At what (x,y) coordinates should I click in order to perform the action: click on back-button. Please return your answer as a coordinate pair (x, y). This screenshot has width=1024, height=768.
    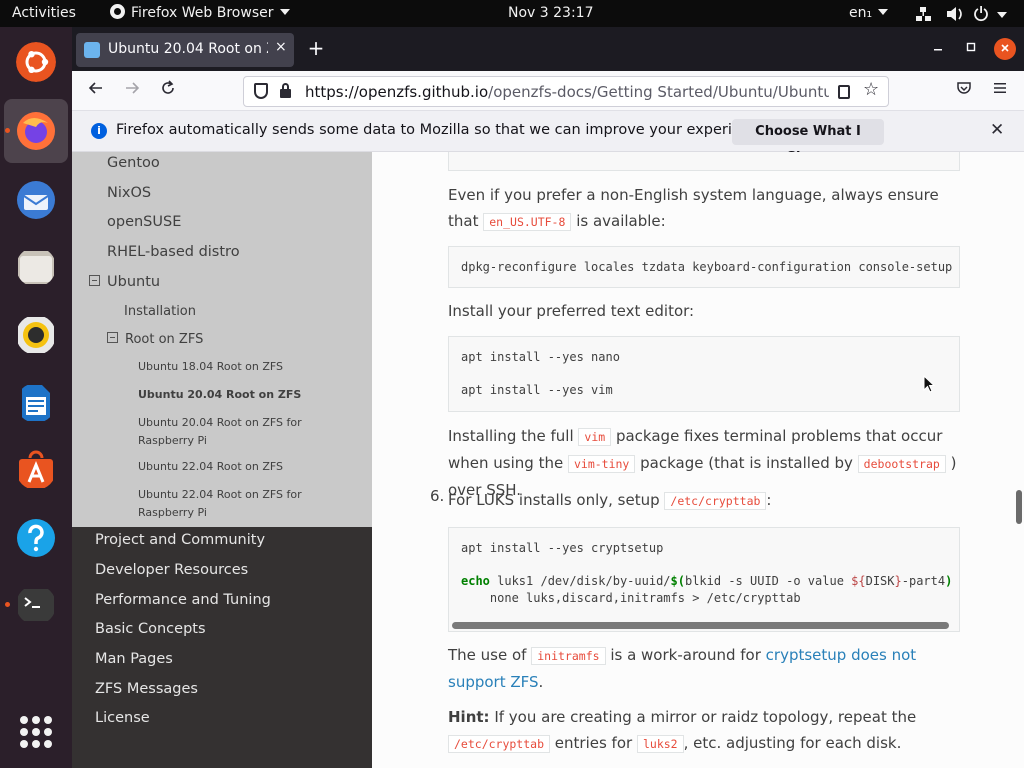
    Looking at the image, I should click on (96, 91).